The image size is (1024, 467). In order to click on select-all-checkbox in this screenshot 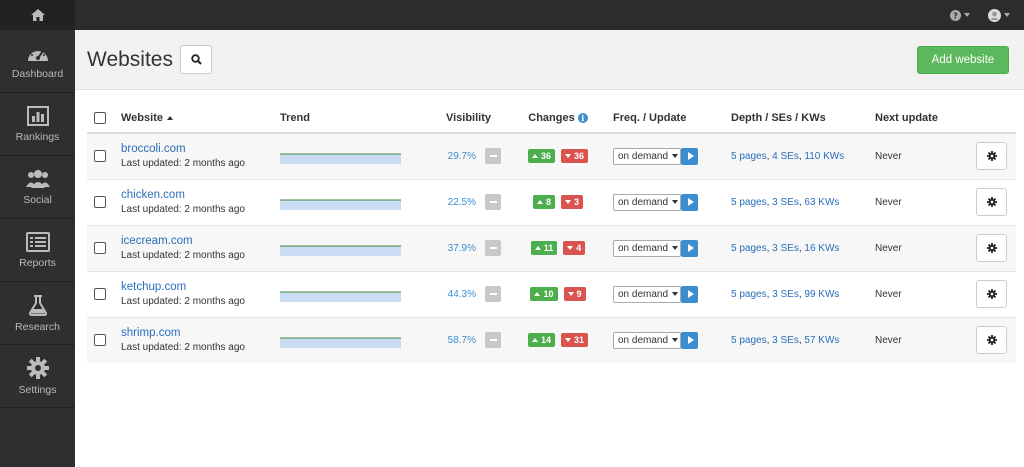, I will do `click(100, 117)`.